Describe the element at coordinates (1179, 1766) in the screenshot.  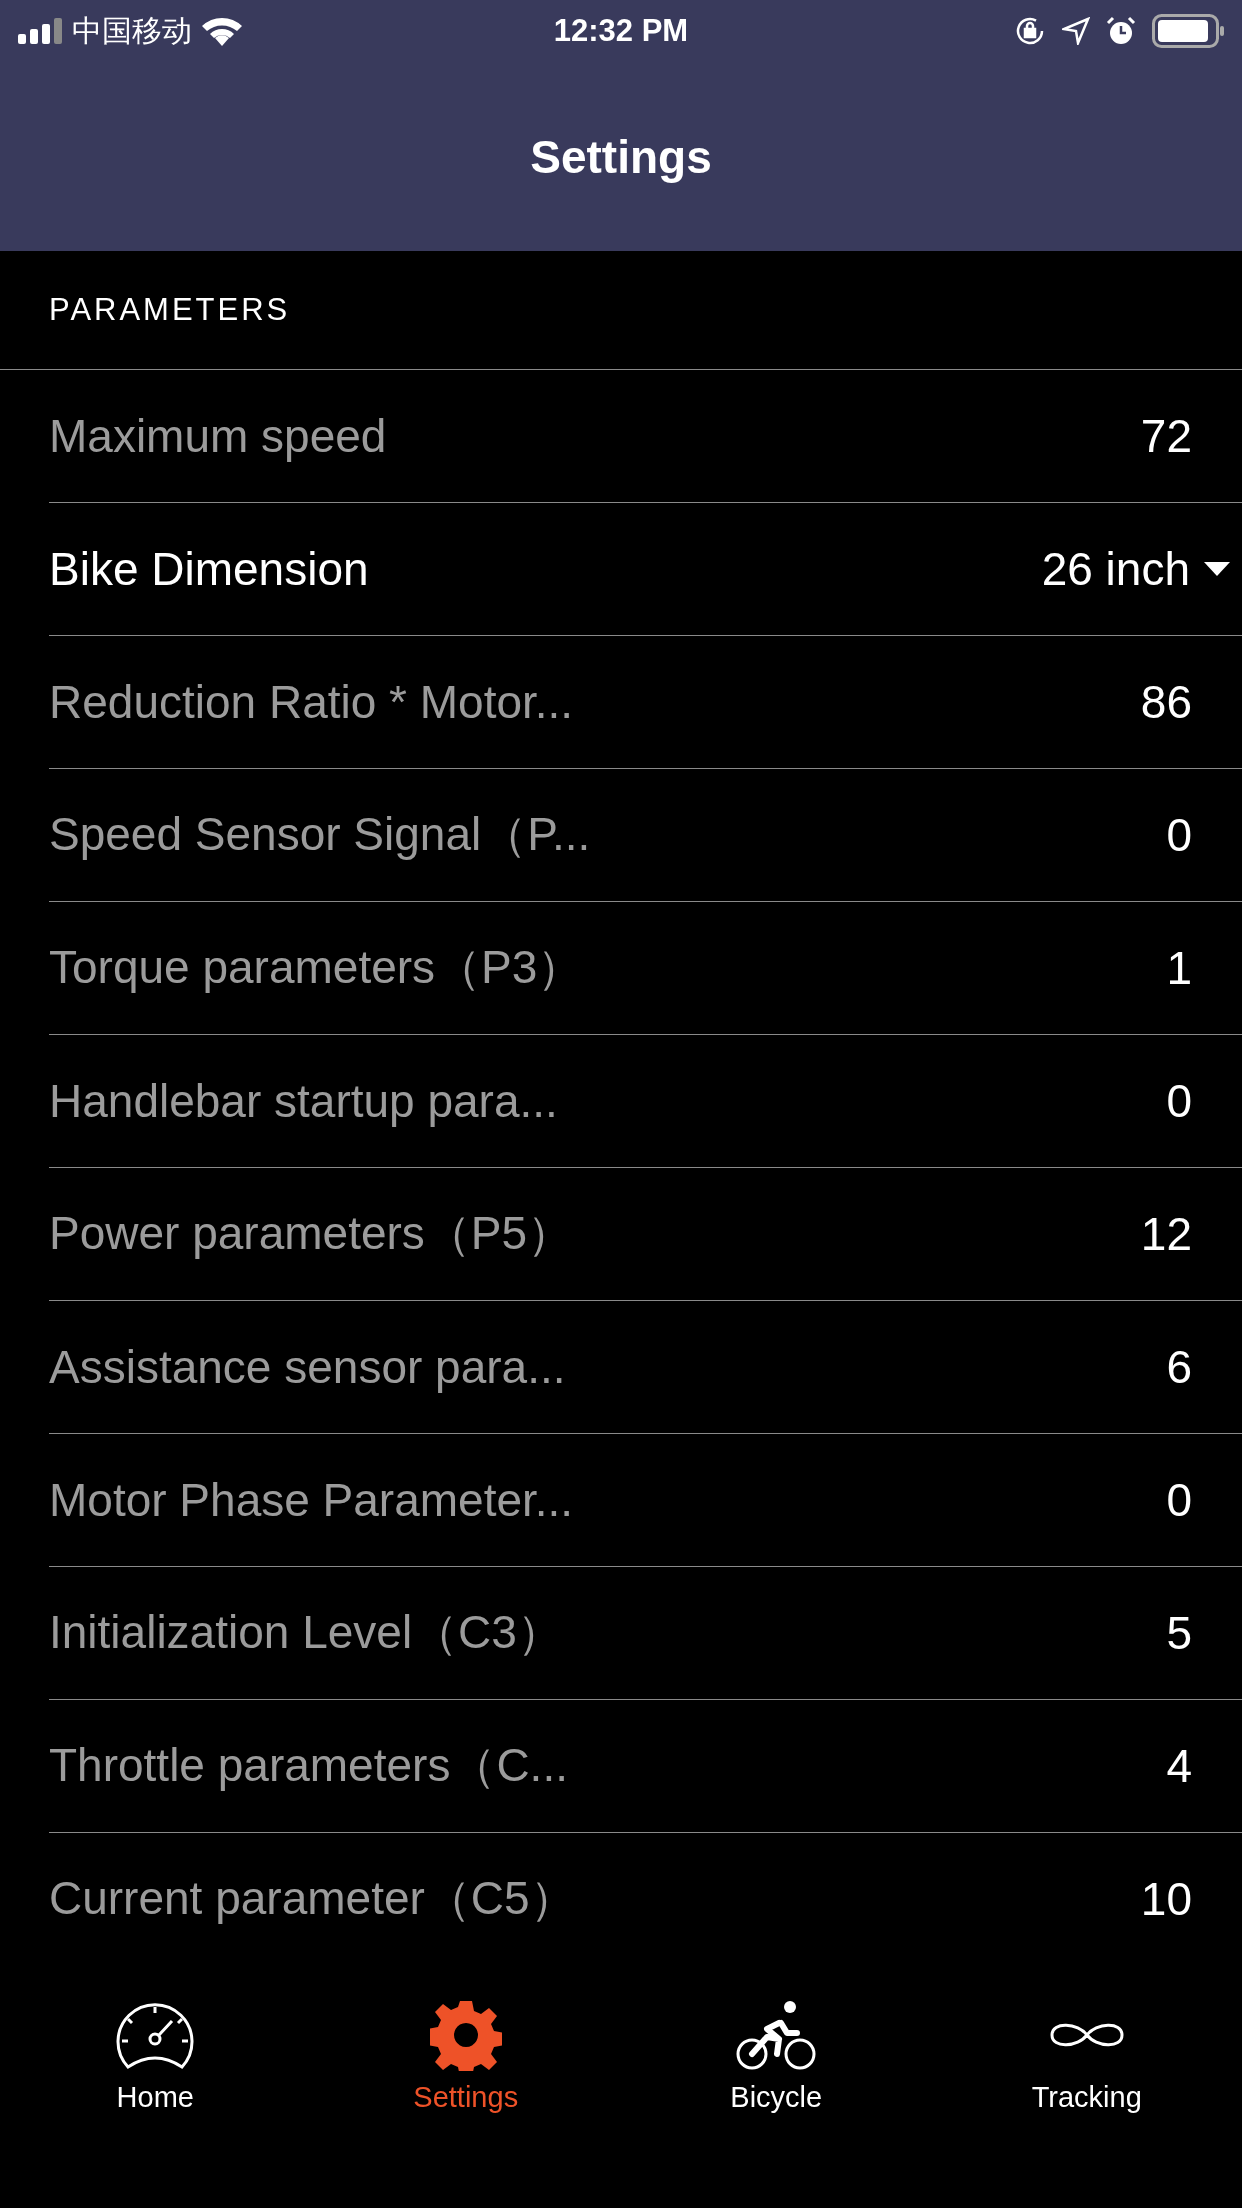
I see `setting-value: 4` at that location.